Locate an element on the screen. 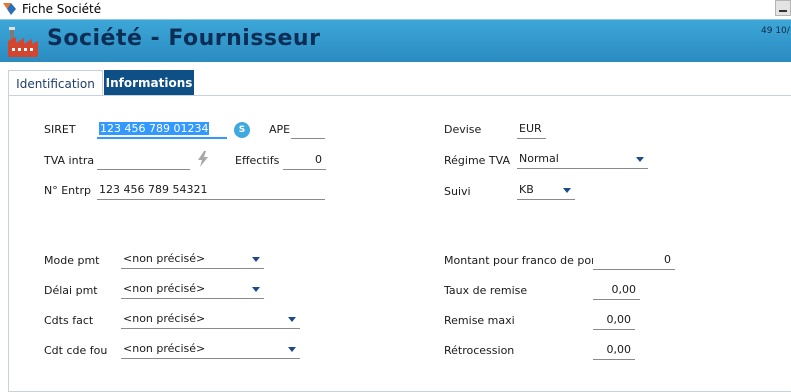  franco-field: 0 is located at coordinates (634, 261).